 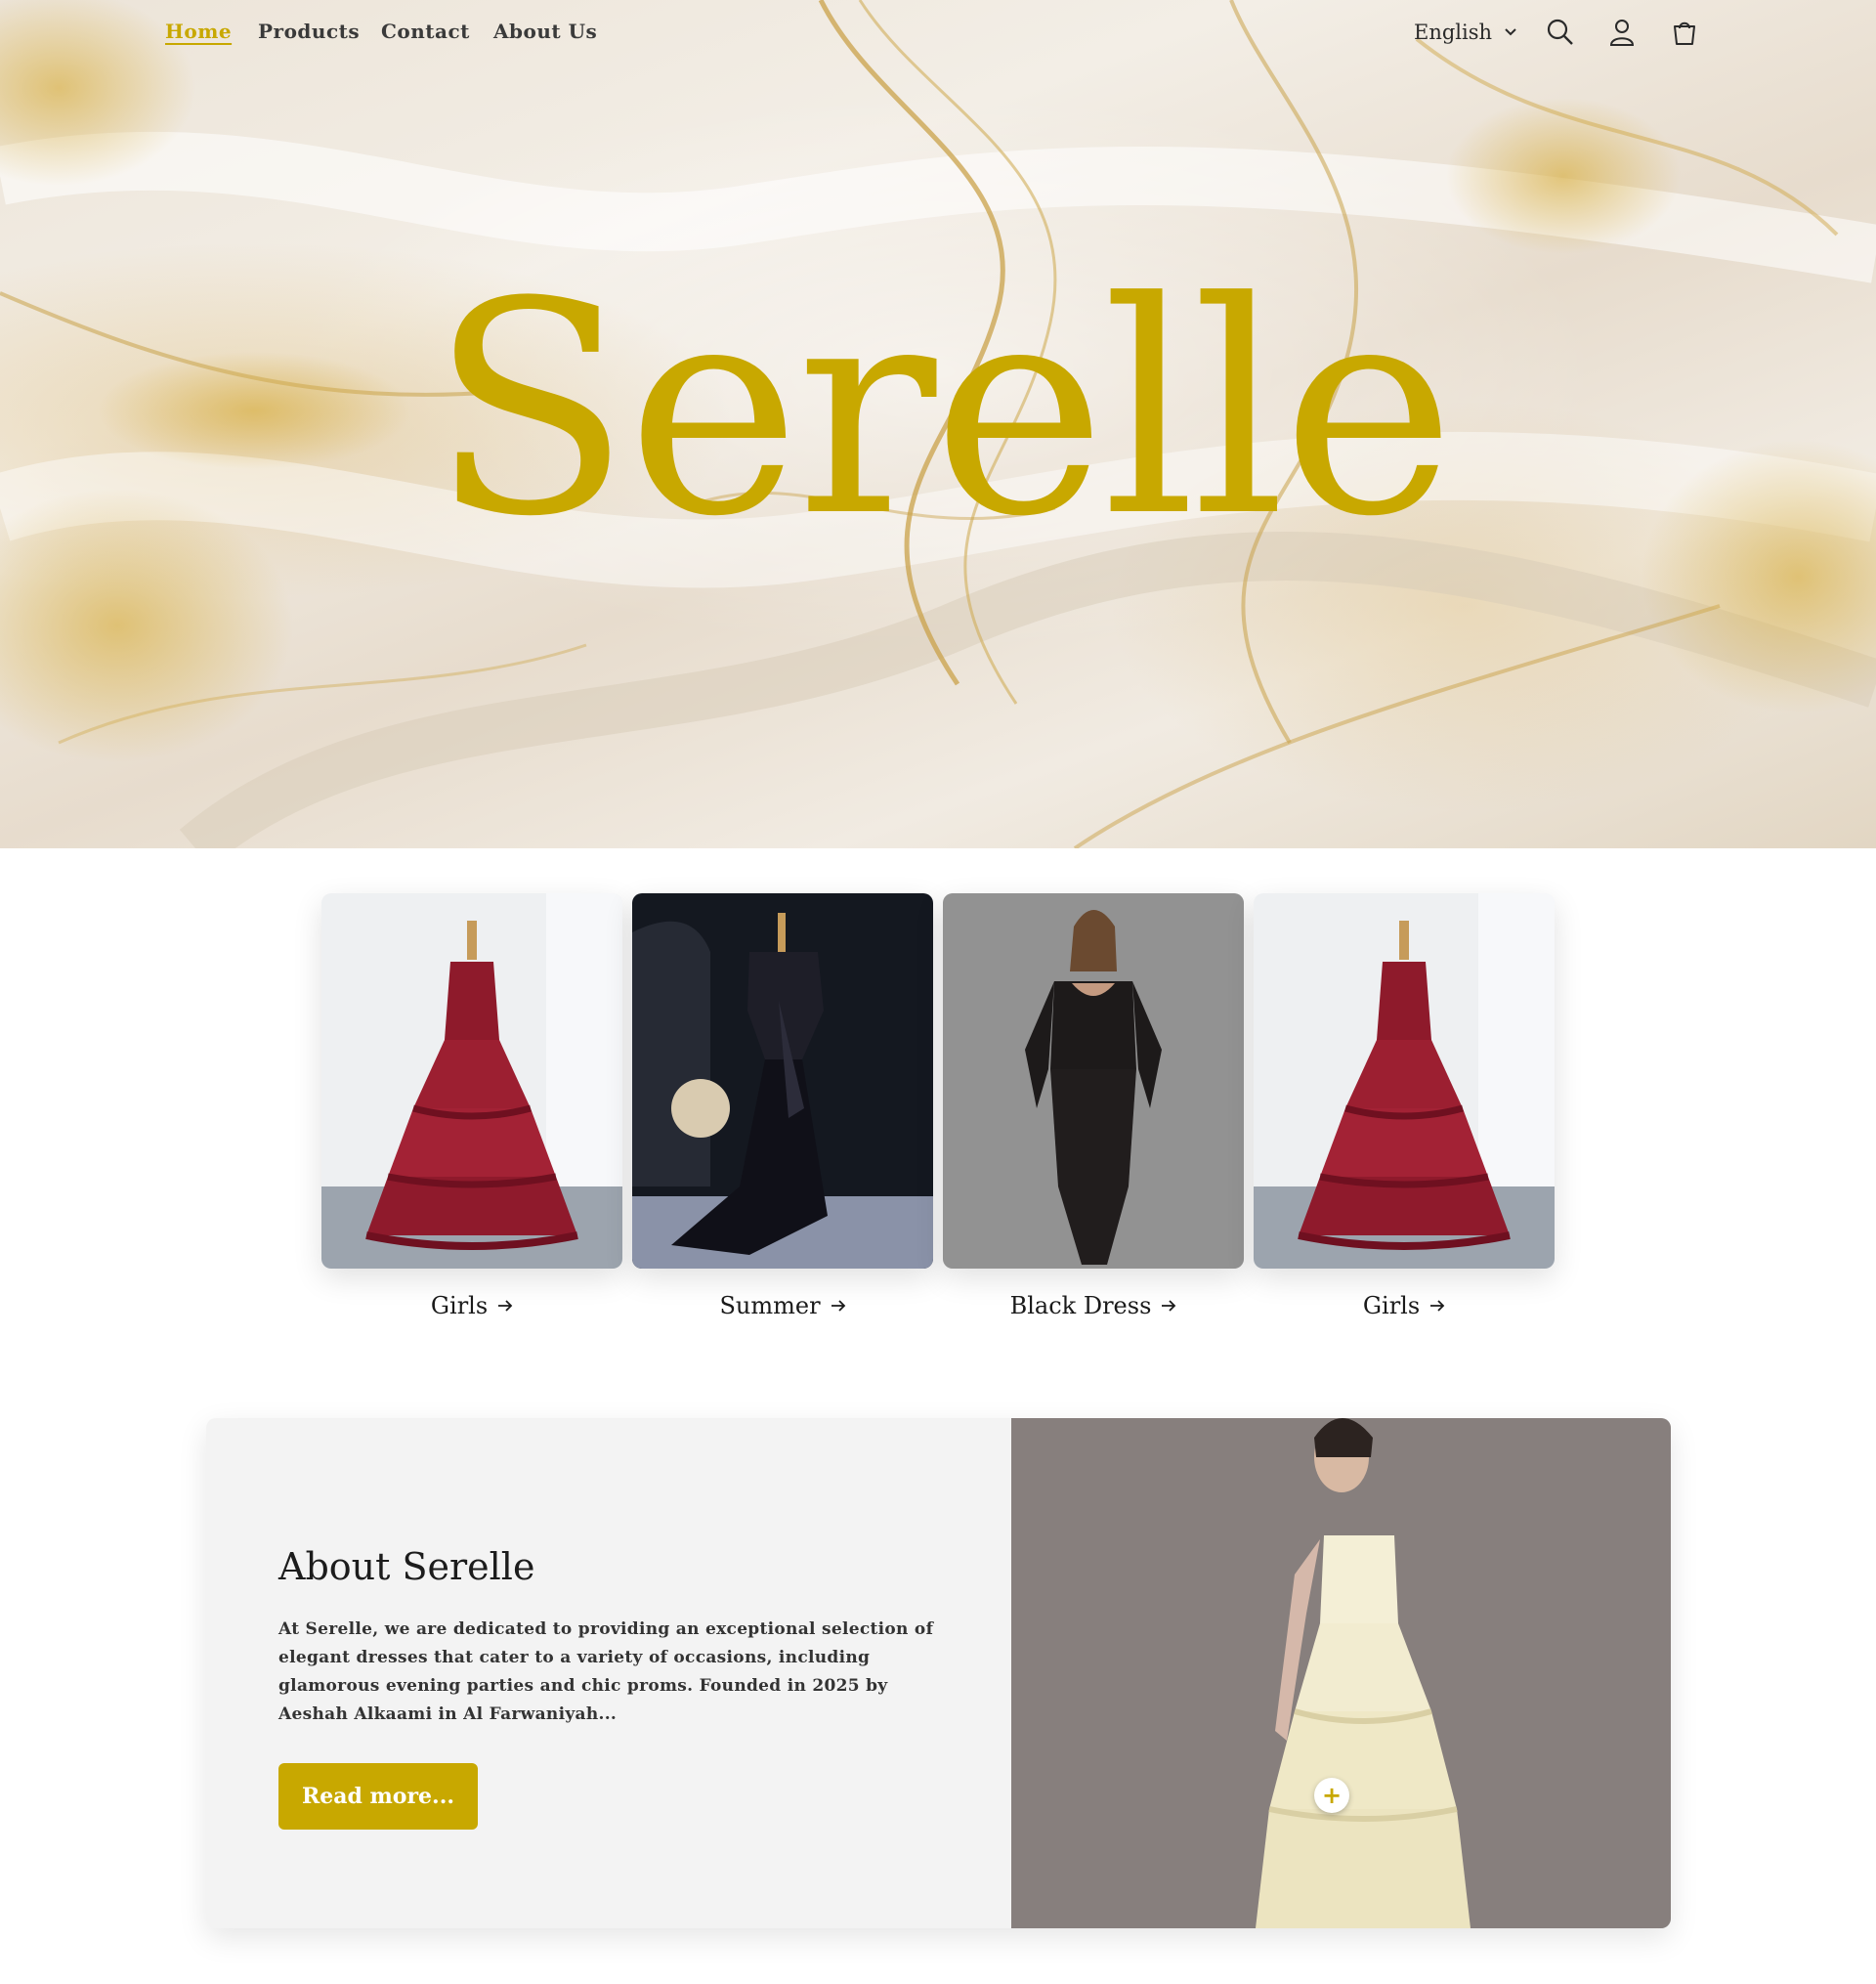 What do you see at coordinates (770, 1305) in the screenshot?
I see `collection-label: Summer` at bounding box center [770, 1305].